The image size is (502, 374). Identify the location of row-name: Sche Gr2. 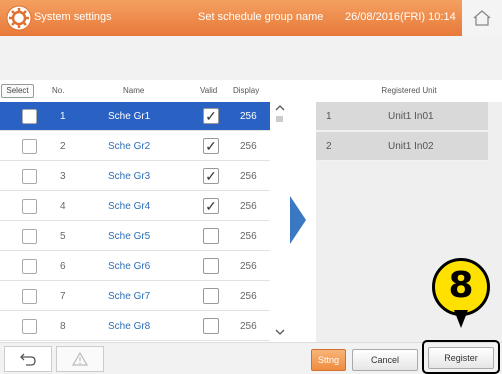
(129, 146).